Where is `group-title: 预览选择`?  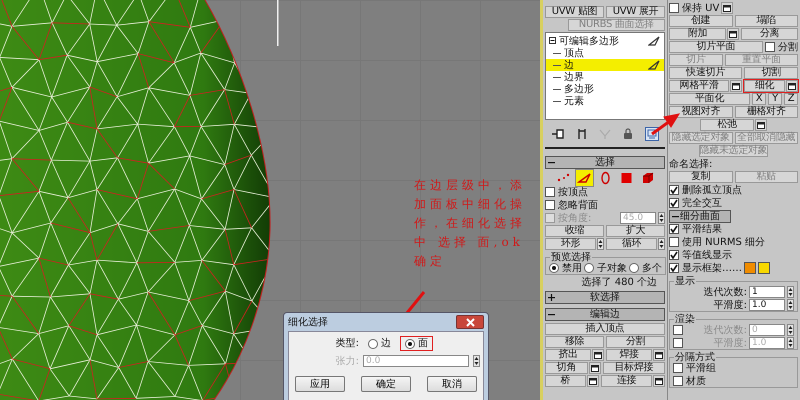 group-title: 预览选择 is located at coordinates (571, 257).